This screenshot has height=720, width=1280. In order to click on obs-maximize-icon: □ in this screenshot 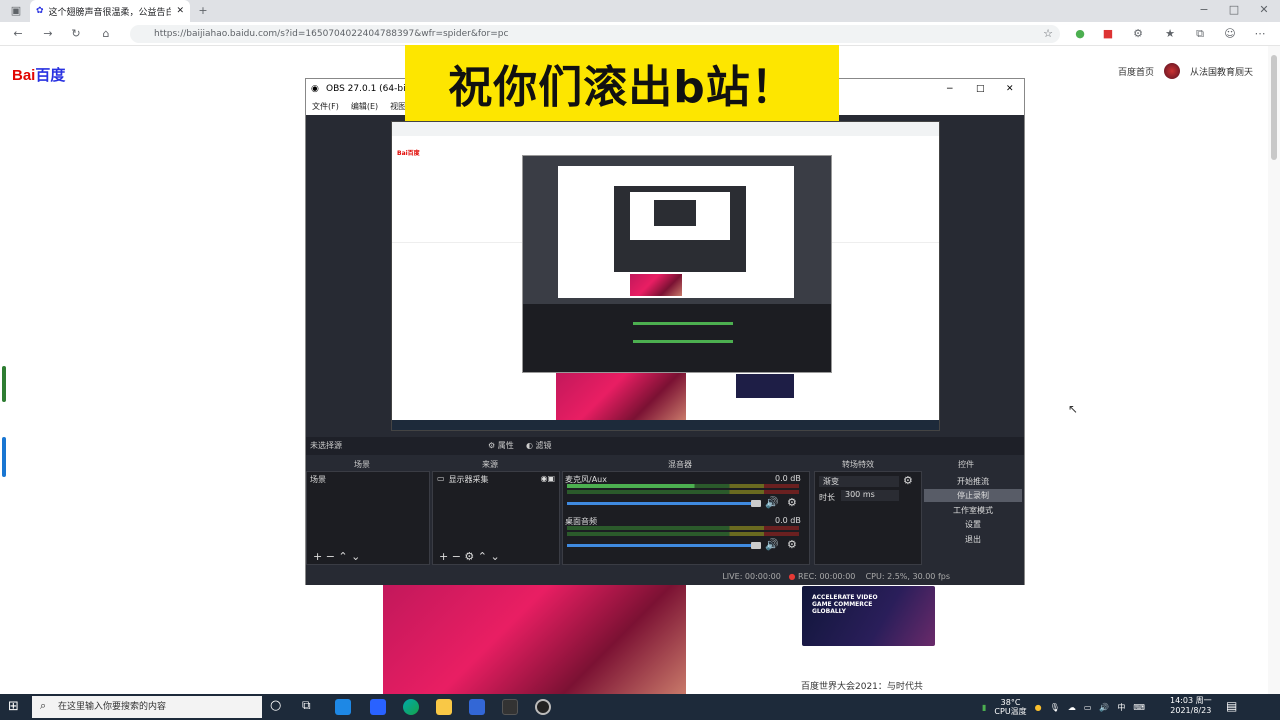, I will do `click(980, 89)`.